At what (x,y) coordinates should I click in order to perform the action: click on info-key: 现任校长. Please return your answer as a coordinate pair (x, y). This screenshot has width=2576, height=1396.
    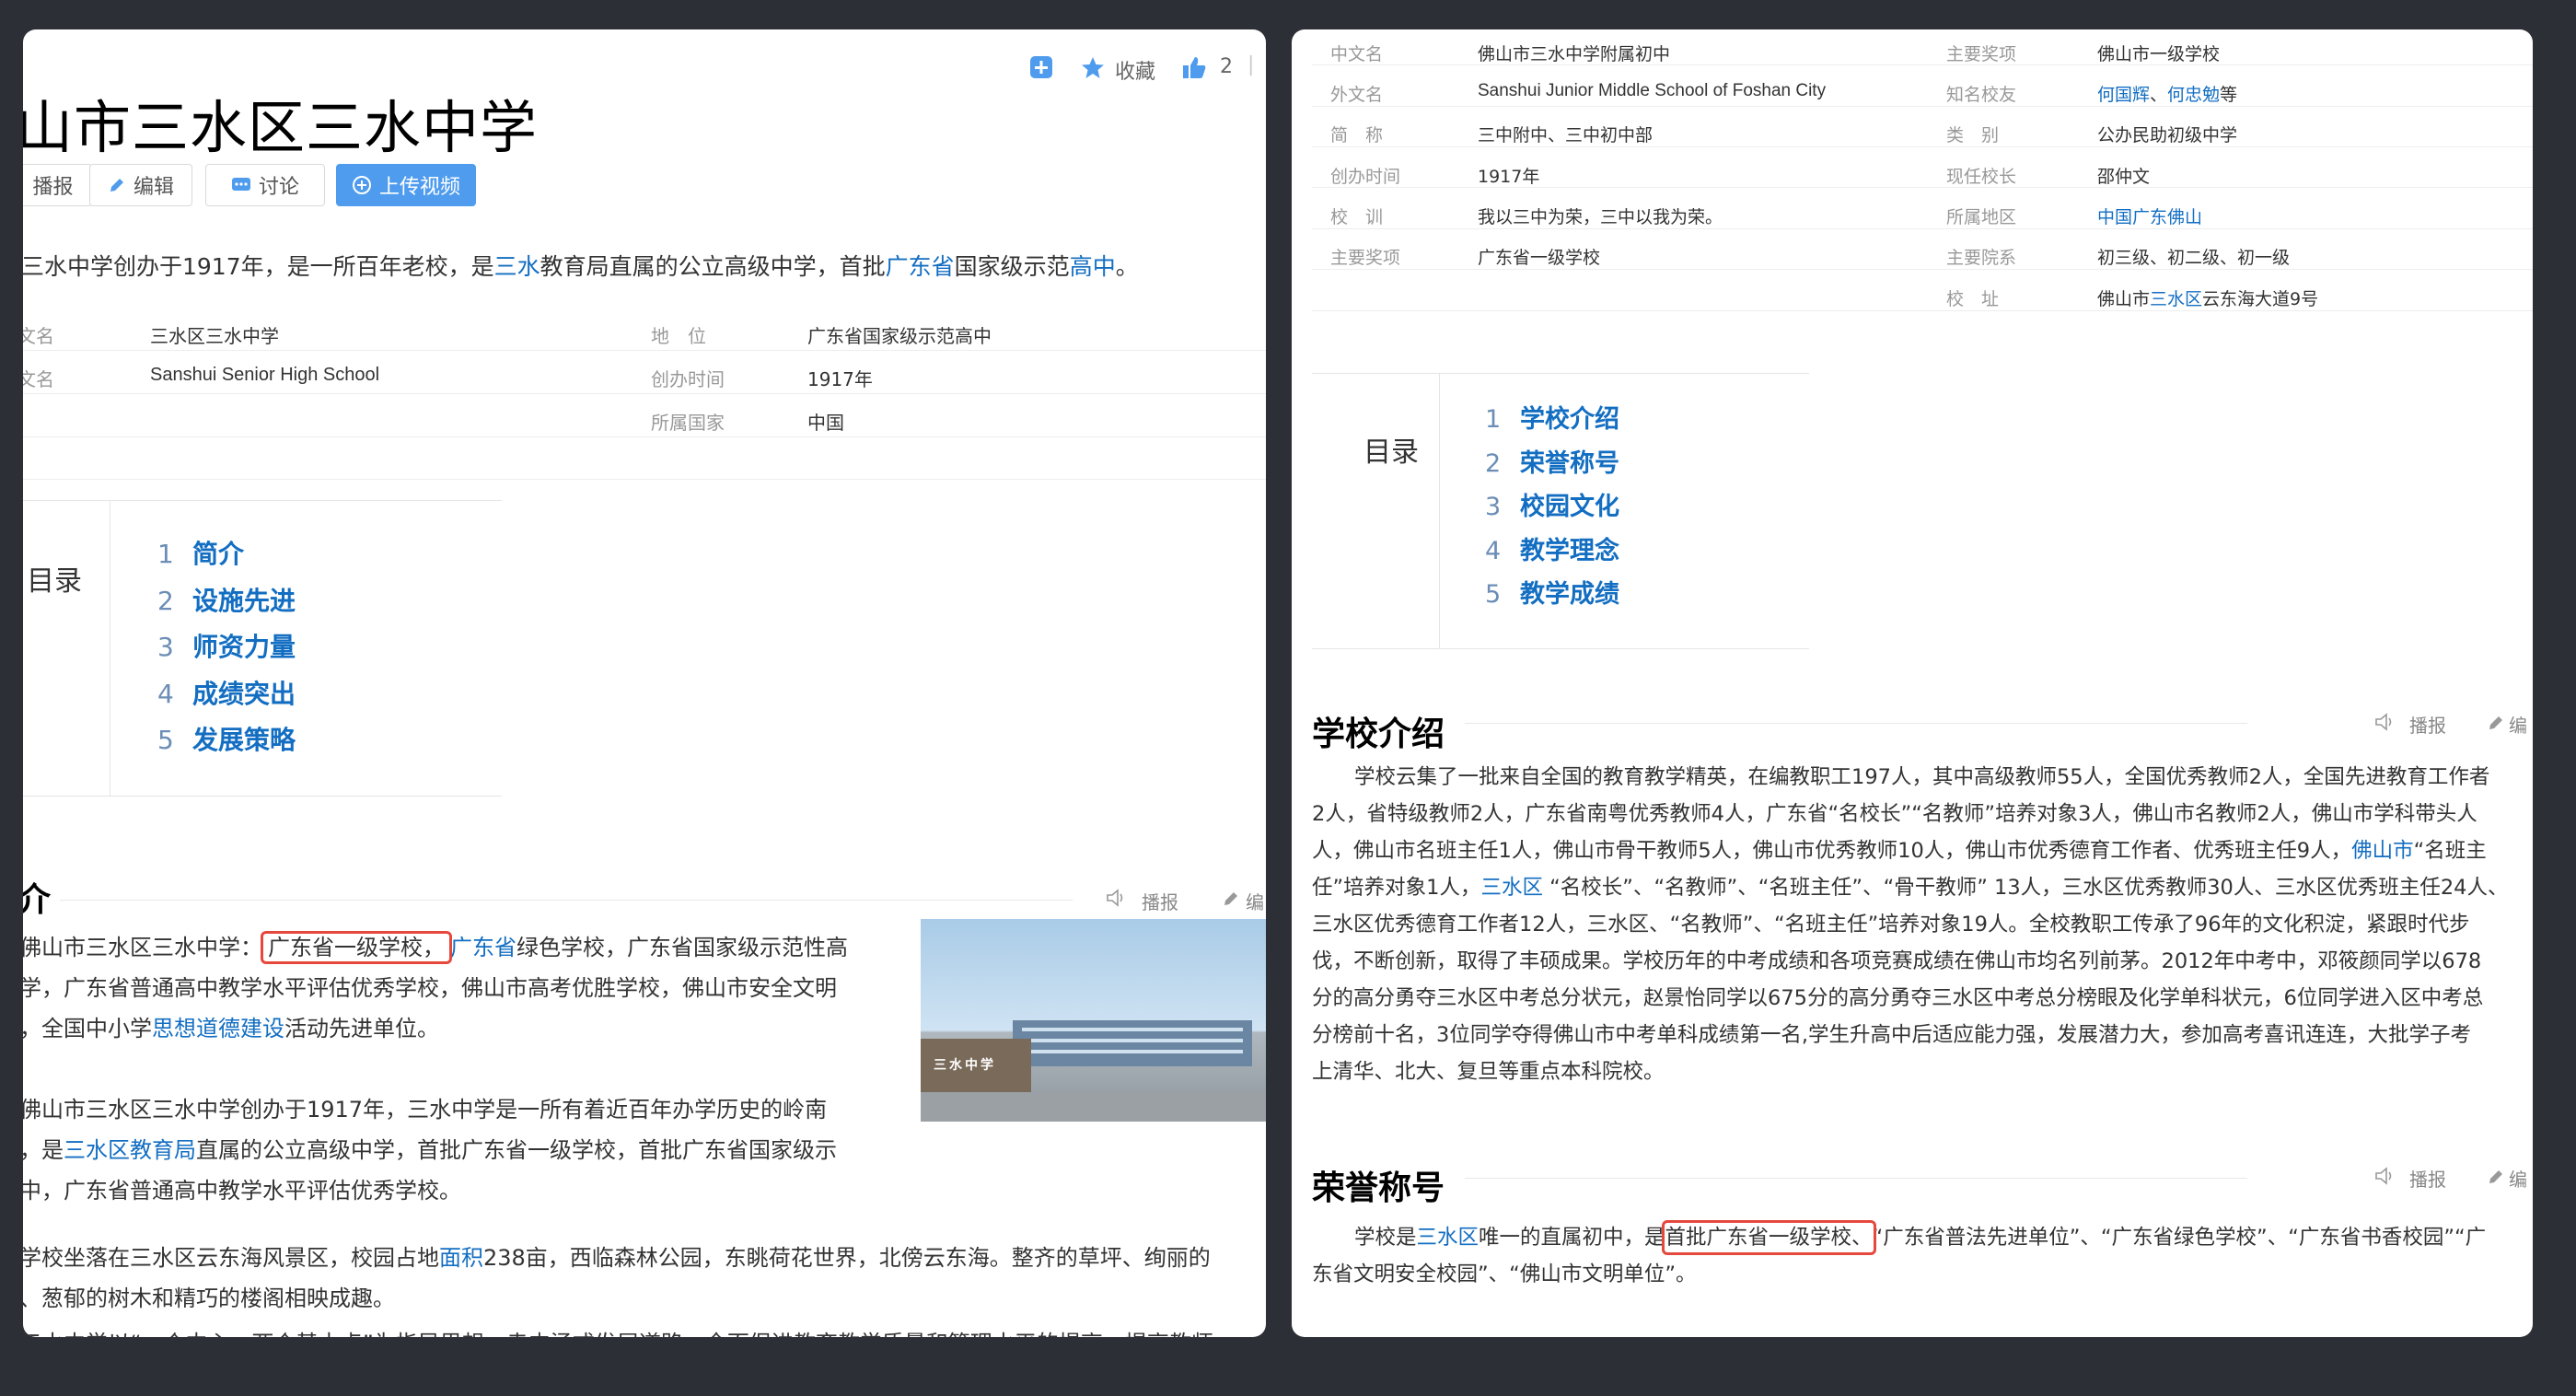
    Looking at the image, I should click on (1981, 177).